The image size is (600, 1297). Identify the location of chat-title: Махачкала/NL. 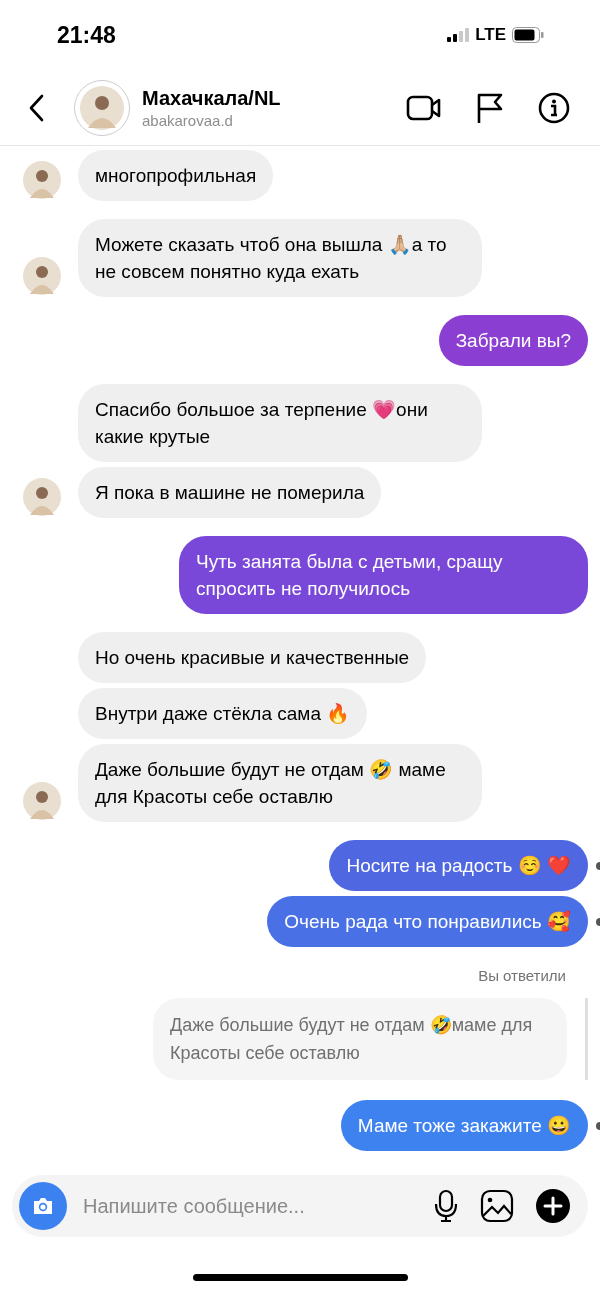
(211, 98).